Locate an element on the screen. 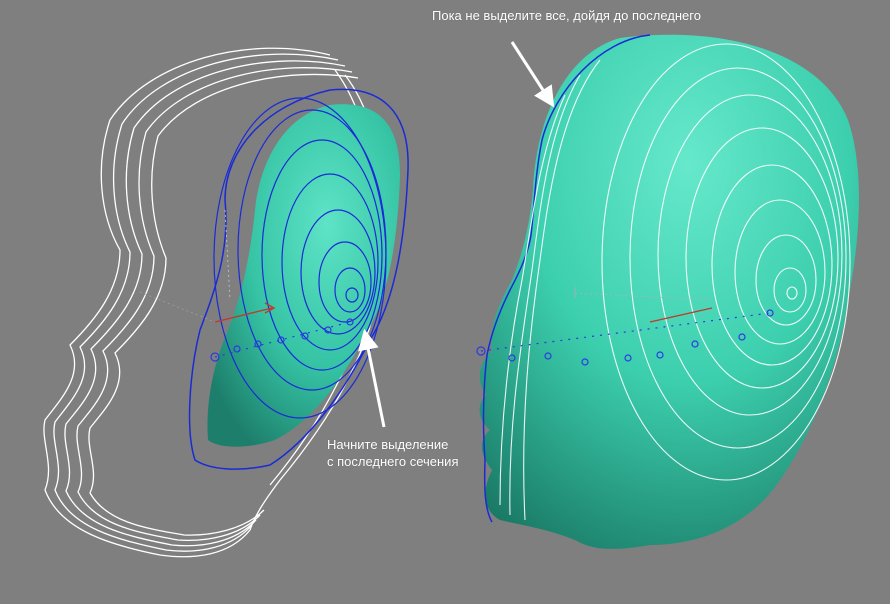  annotation-bottom-text: Начните выделение с последнего сечения is located at coordinates (393, 453).